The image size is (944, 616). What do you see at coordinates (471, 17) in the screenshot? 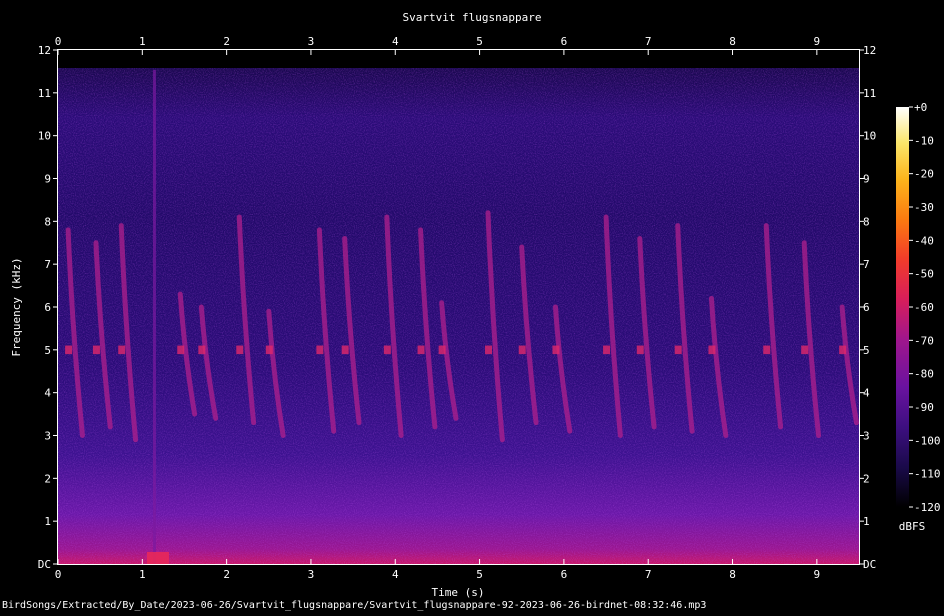
I see `chart-title: Svartvit flugsnappare` at bounding box center [471, 17].